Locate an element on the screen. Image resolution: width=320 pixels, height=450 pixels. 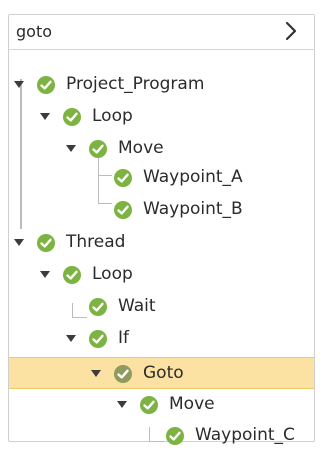
tree-node-label: Wait is located at coordinates (137, 306).